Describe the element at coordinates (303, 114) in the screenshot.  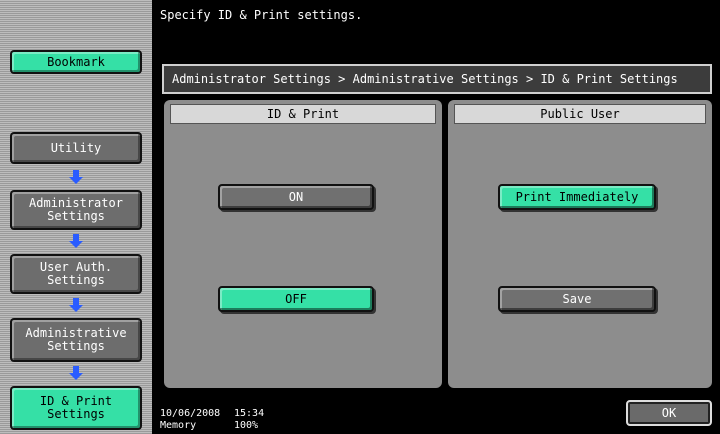
I see `id-print-header: ID & Print` at that location.